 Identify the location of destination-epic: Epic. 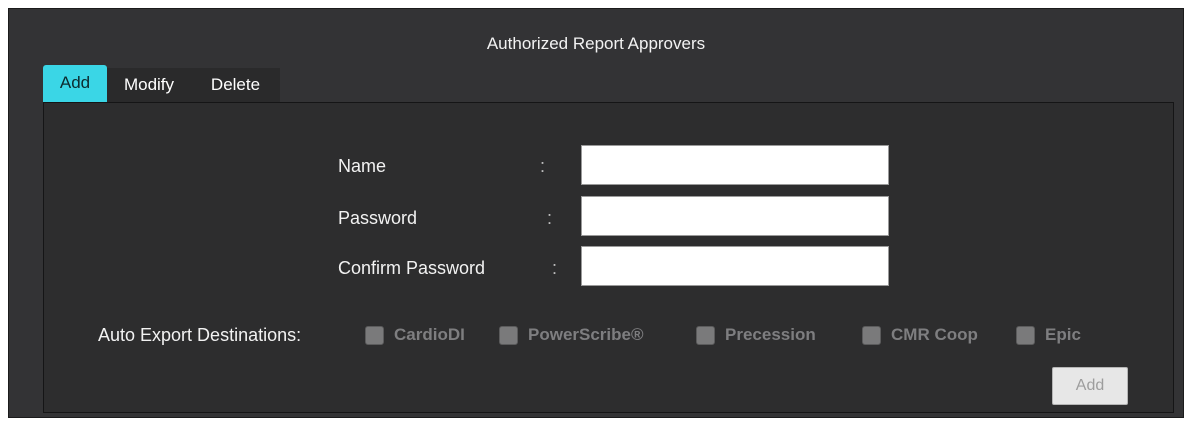
(1048, 335).